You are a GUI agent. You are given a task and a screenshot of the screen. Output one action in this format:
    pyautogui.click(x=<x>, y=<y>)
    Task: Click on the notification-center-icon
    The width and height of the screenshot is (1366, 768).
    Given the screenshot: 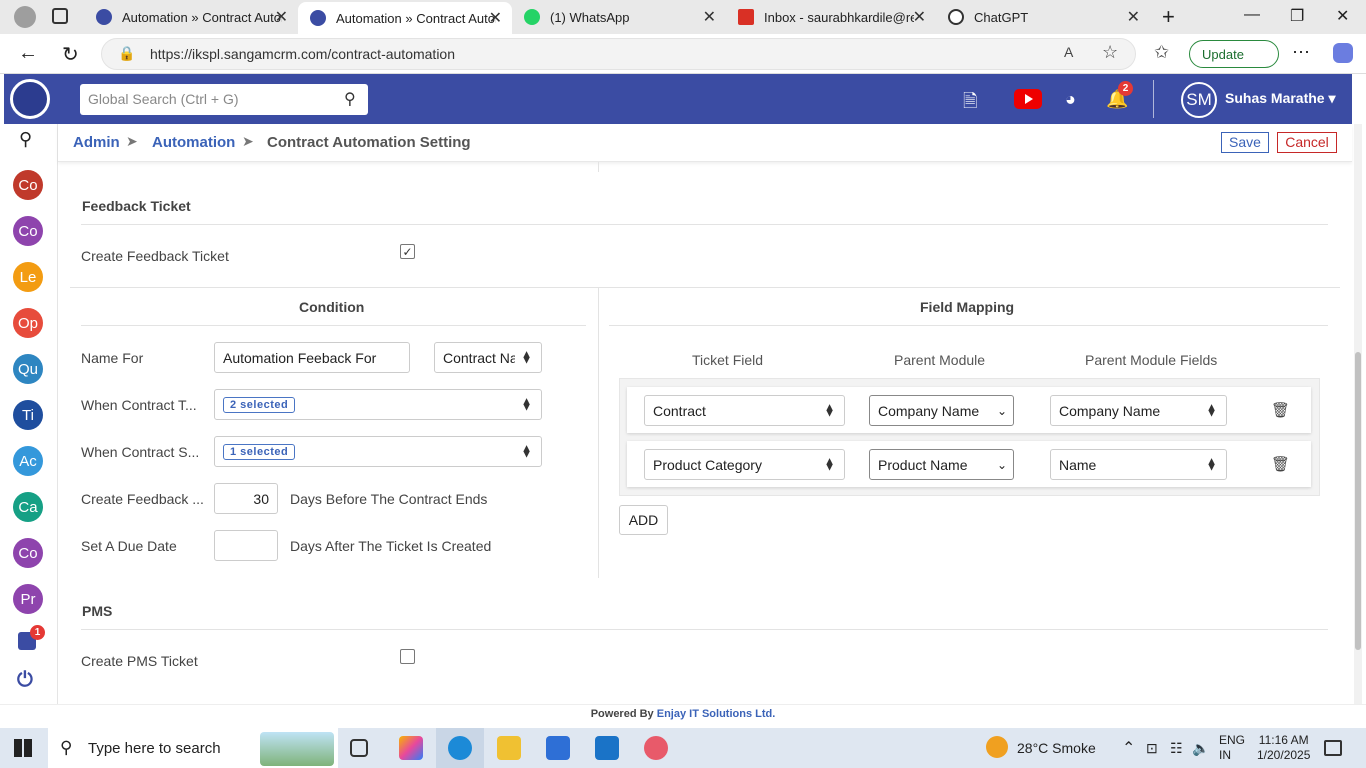 What is the action you would take?
    pyautogui.click(x=1333, y=748)
    